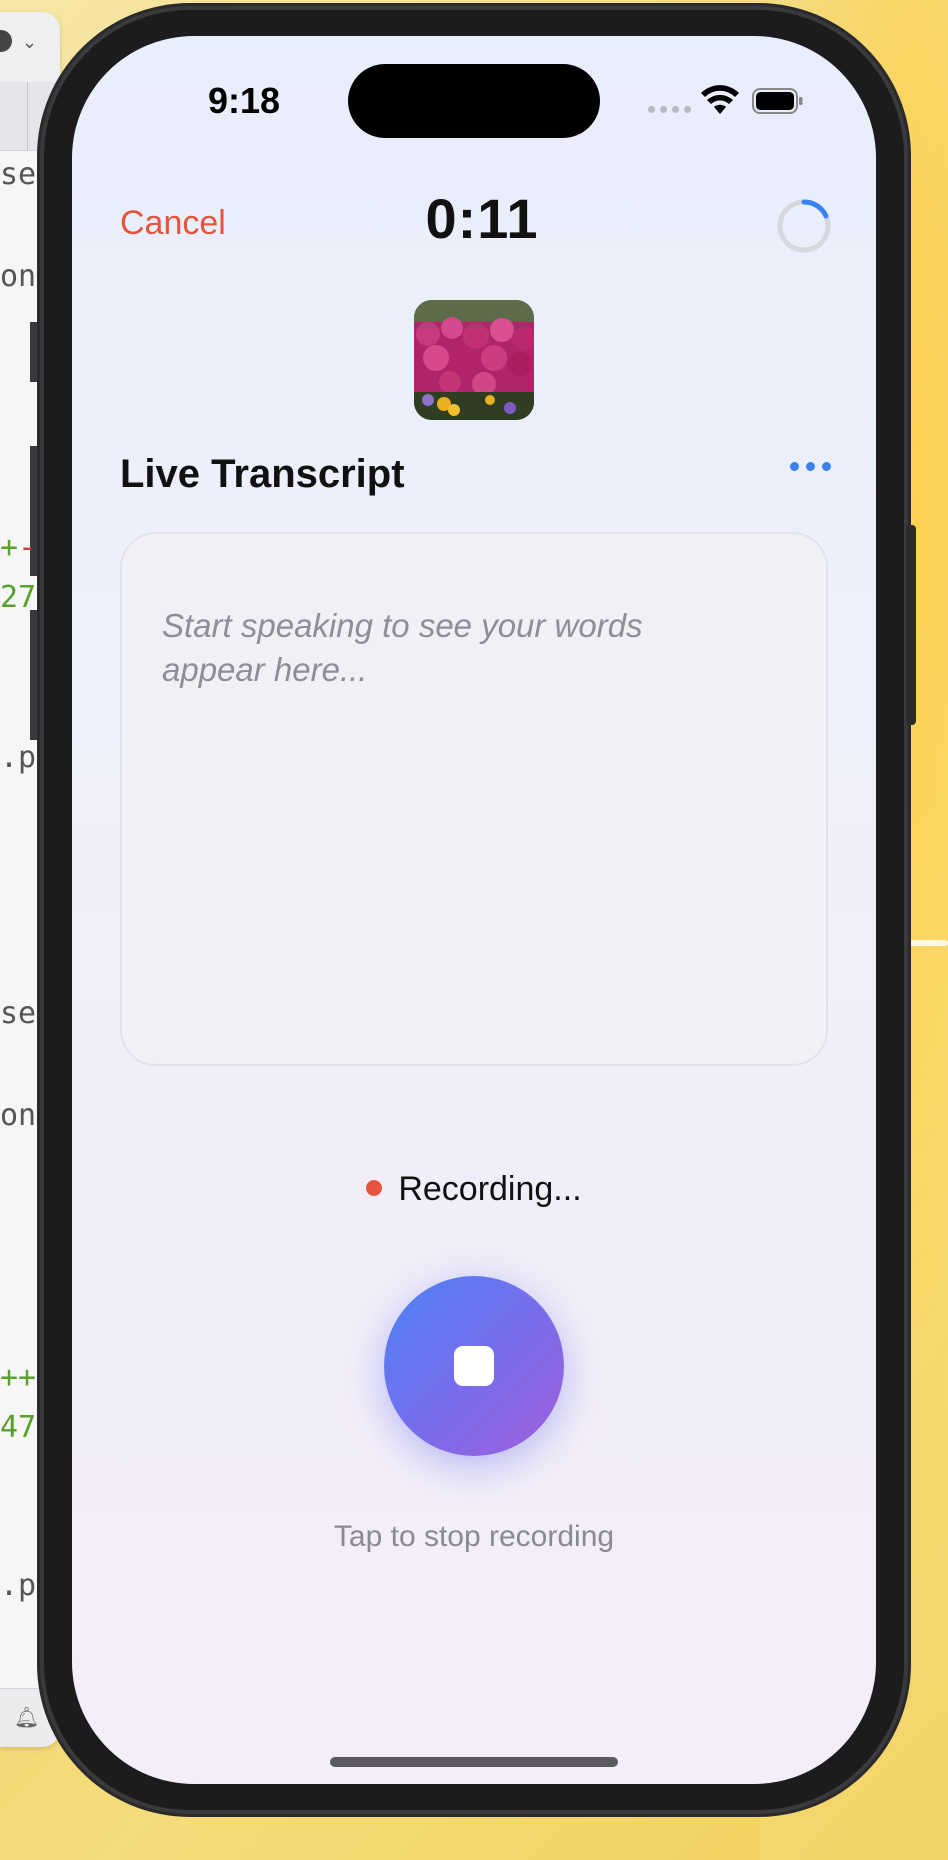  I want to click on photo-thumbnail, so click(474, 360).